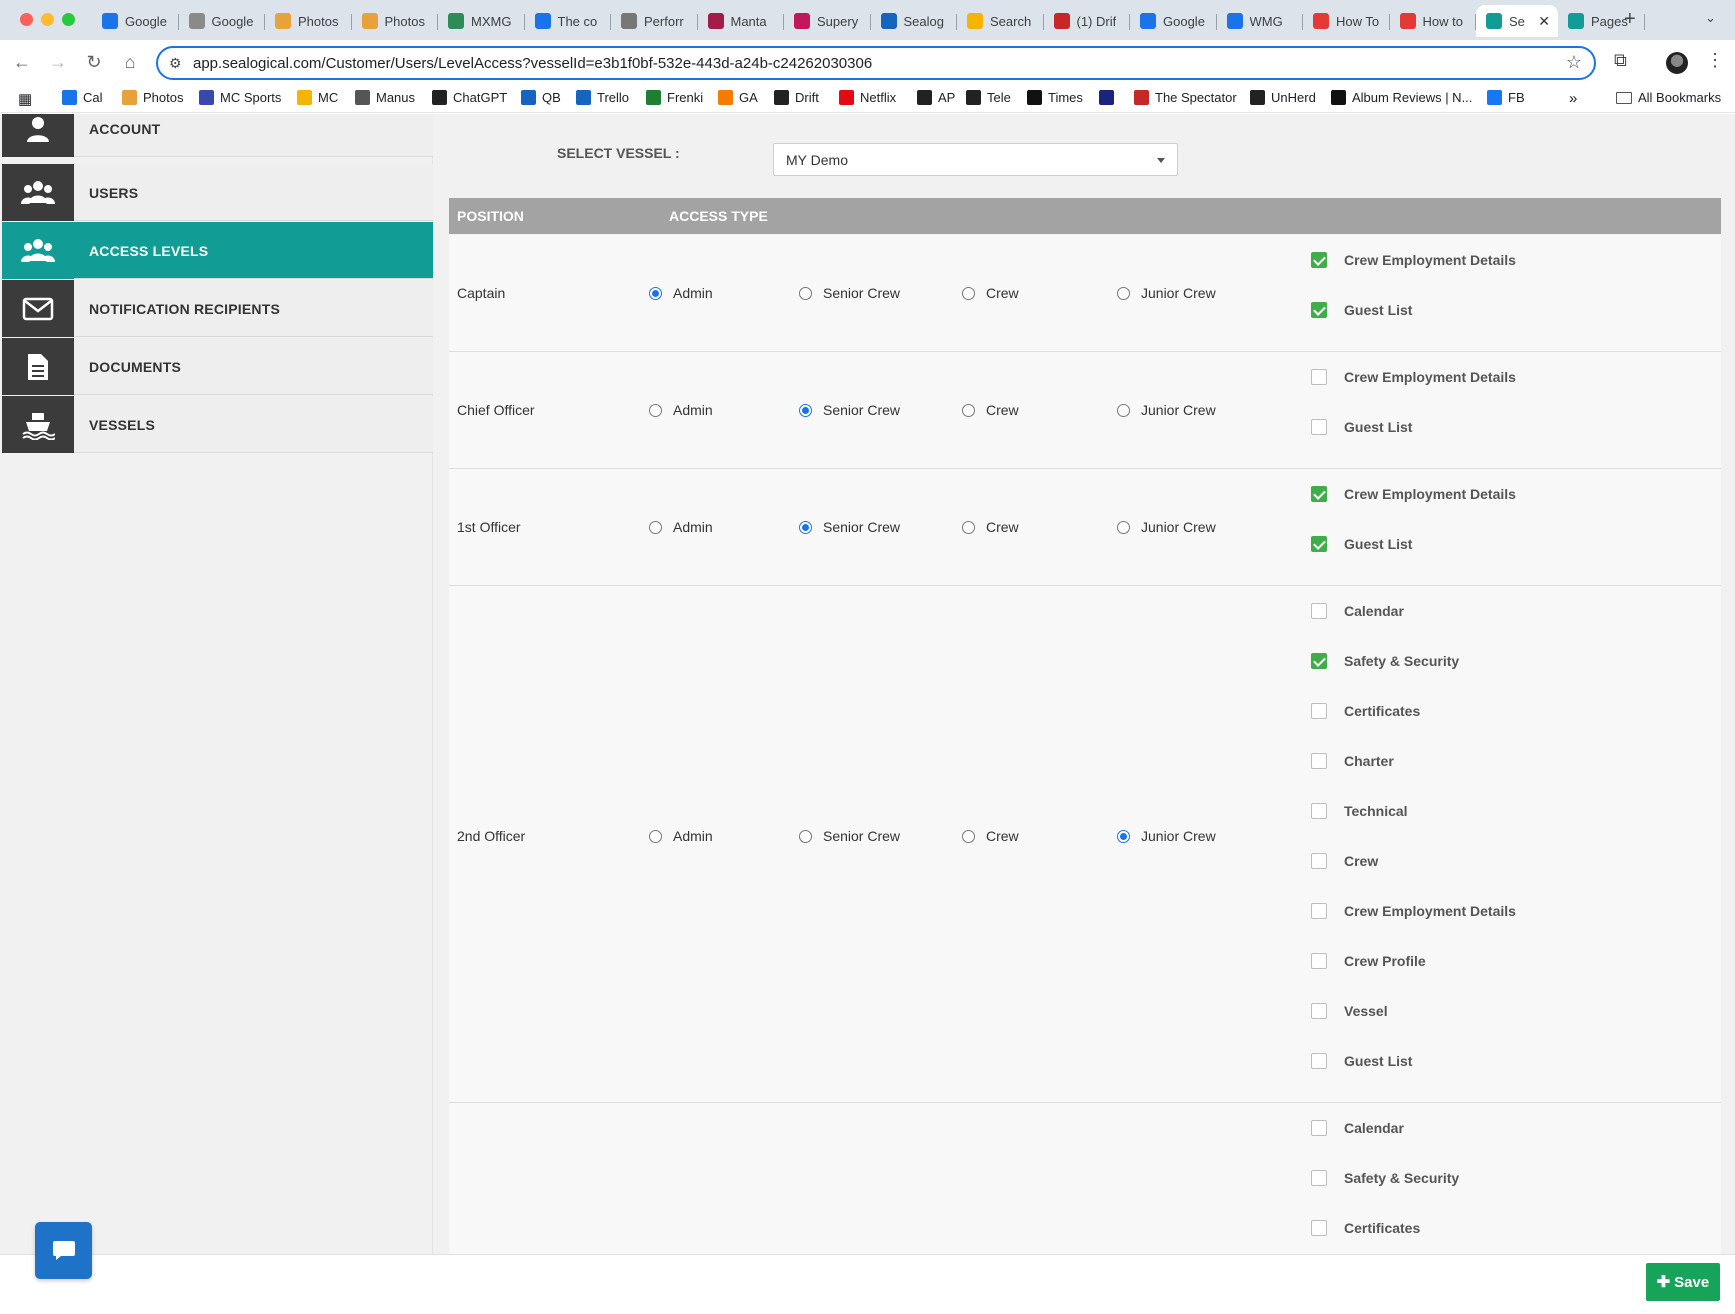  Describe the element at coordinates (1715, 60) in the screenshot. I see `browser-menu-icon: ⋮` at that location.